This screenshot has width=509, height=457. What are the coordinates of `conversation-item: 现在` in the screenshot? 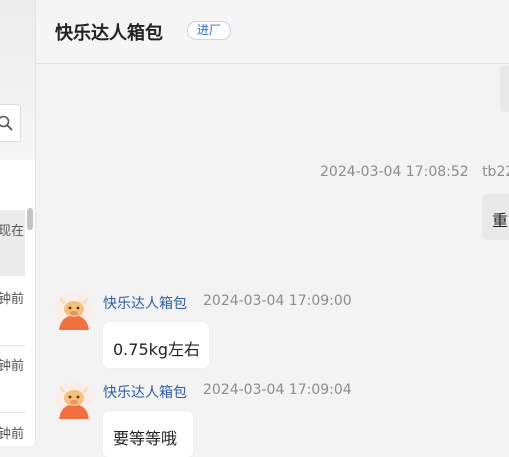 It's located at (12, 243).